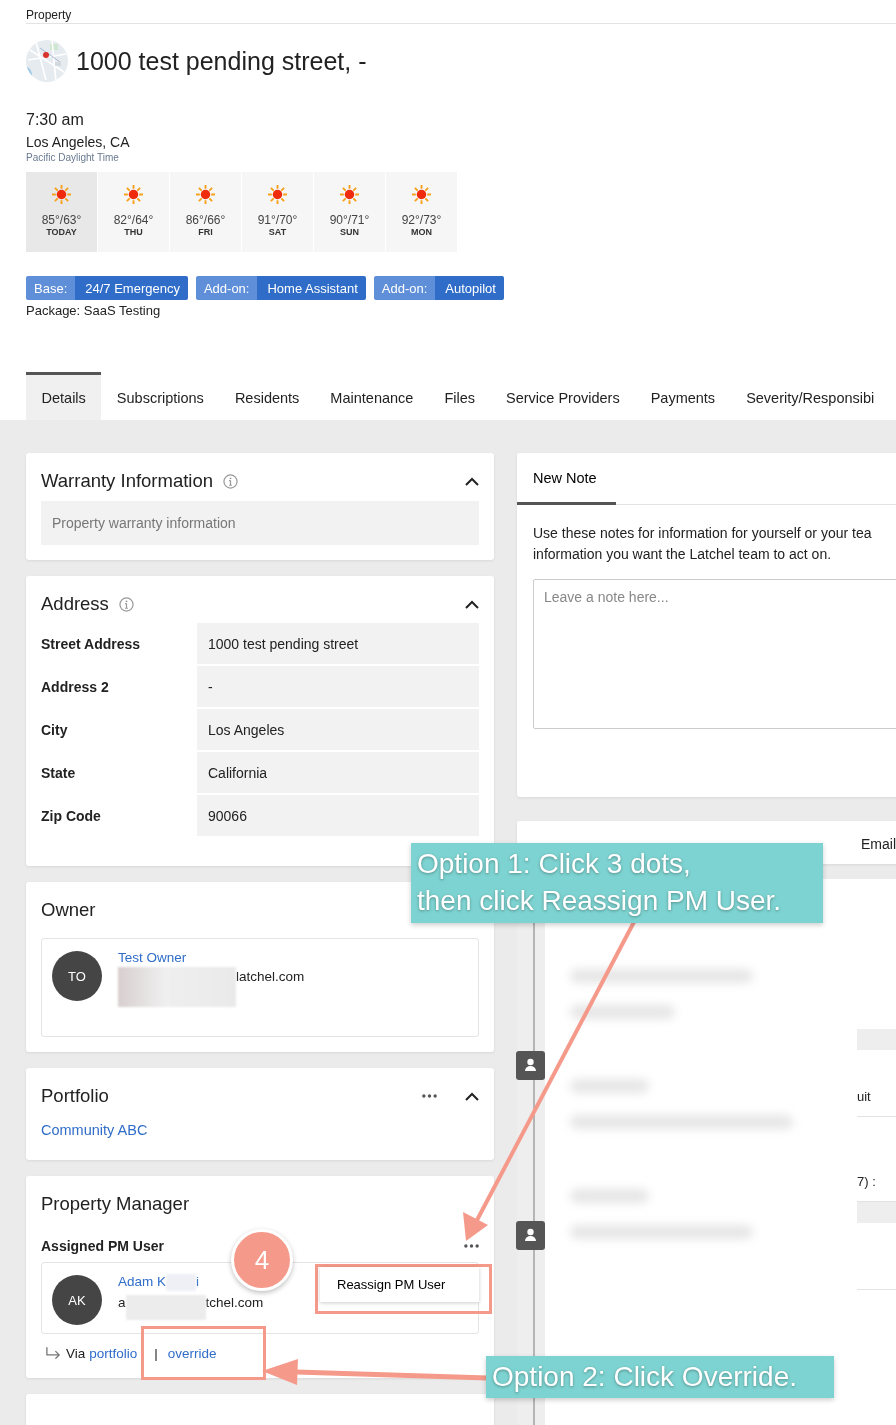 The height and width of the screenshot is (1425, 896). Describe the element at coordinates (61, 232) in the screenshot. I see `day-label: TODAY` at that location.